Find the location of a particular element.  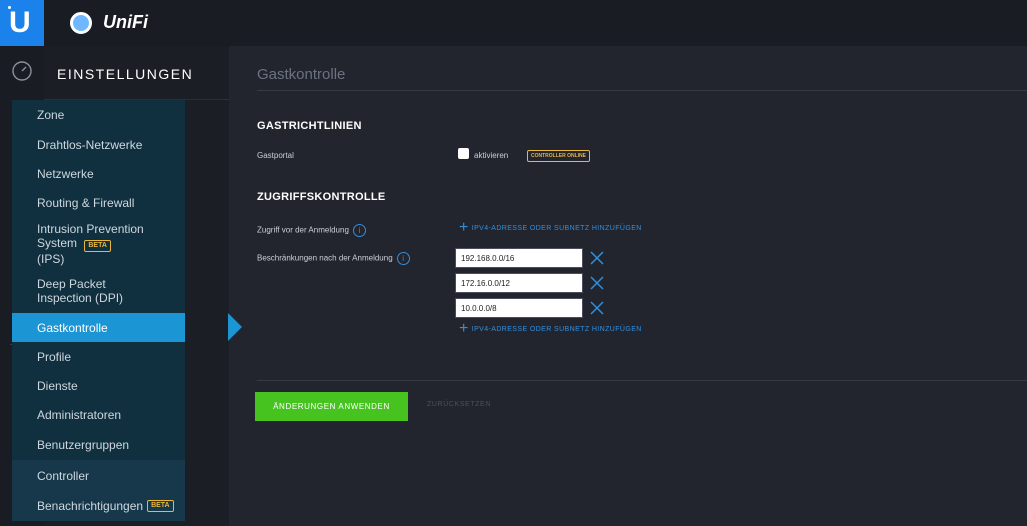

sidebar-item-notifications: Benachrichtigungen BETA is located at coordinates (98, 506).